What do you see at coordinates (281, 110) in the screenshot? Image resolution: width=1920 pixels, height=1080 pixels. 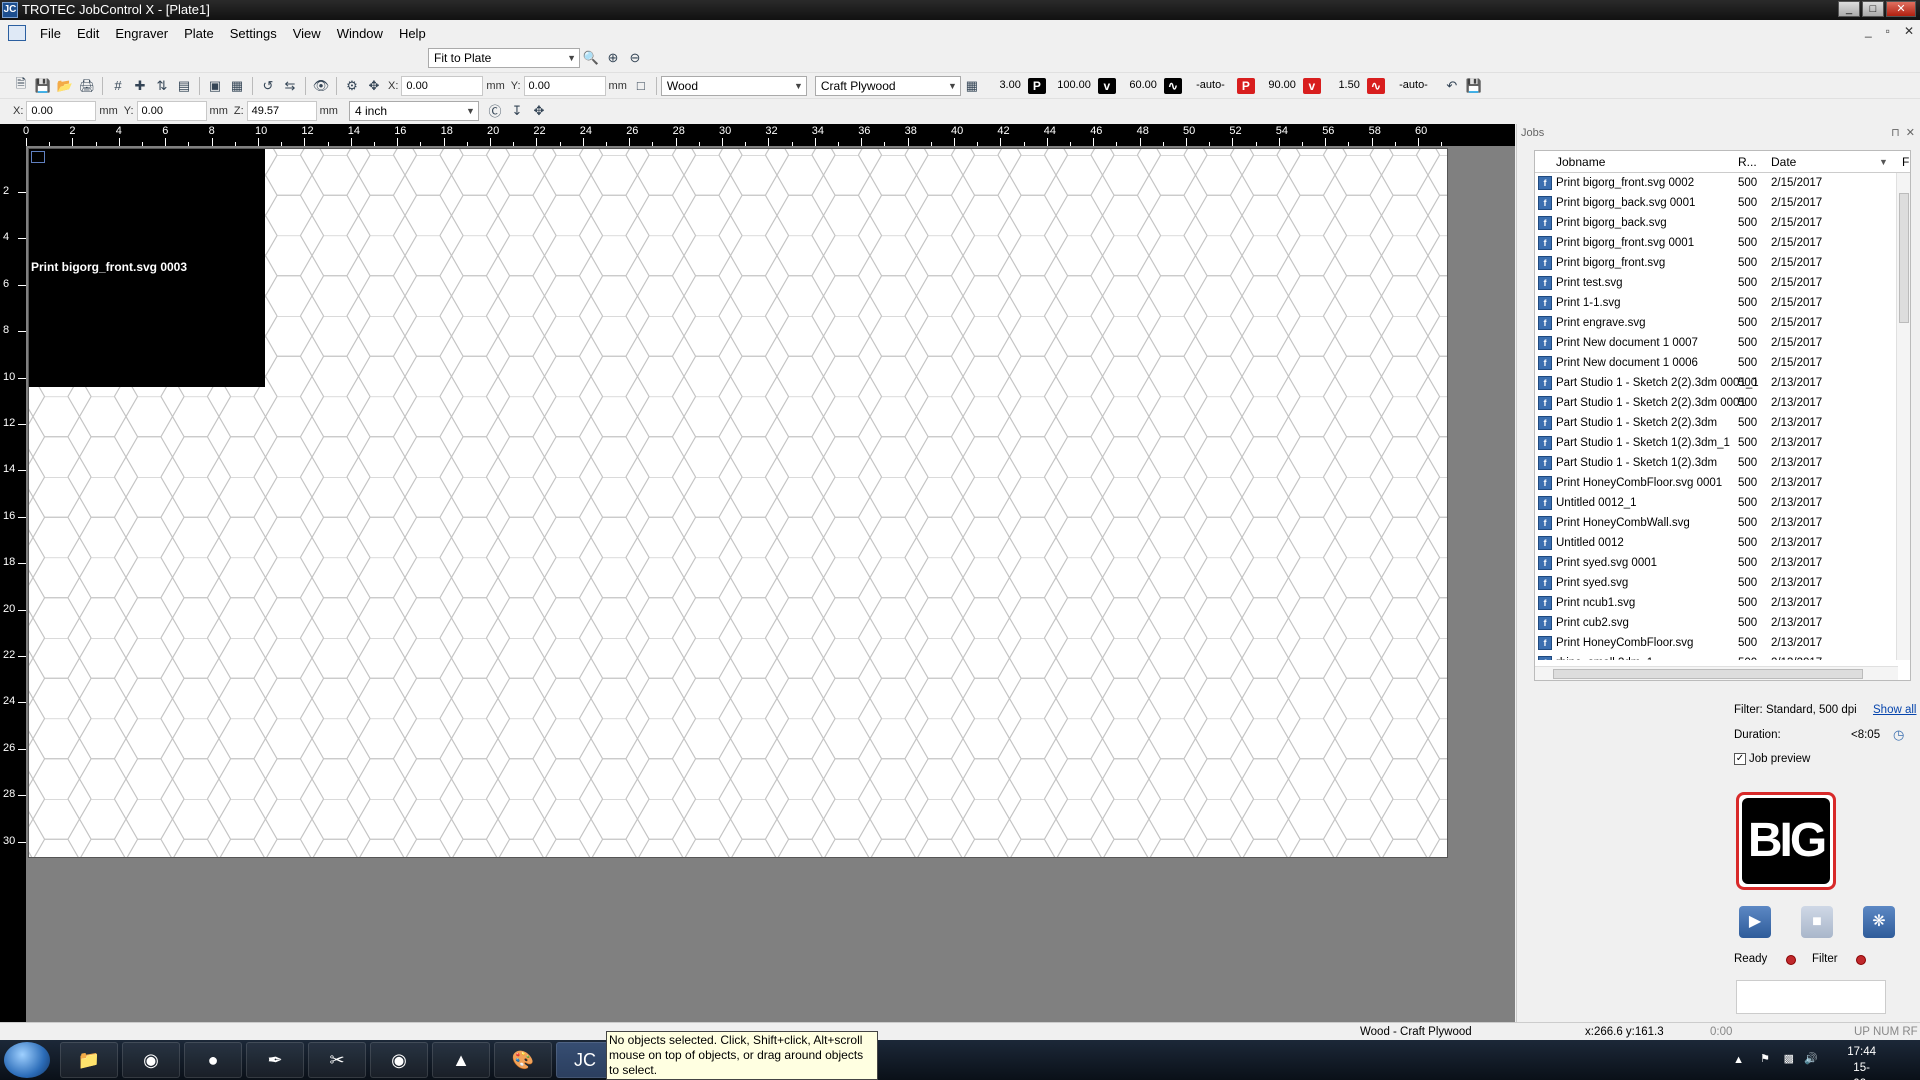 I see `engraver-z-input: 49.57` at bounding box center [281, 110].